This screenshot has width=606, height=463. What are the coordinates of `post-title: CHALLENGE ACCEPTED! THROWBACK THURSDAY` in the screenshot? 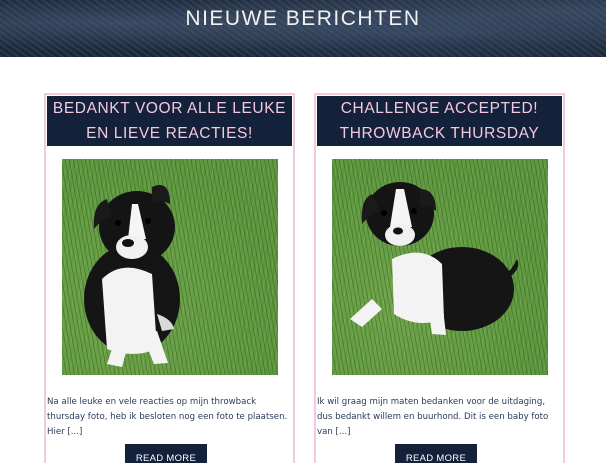 It's located at (439, 121).